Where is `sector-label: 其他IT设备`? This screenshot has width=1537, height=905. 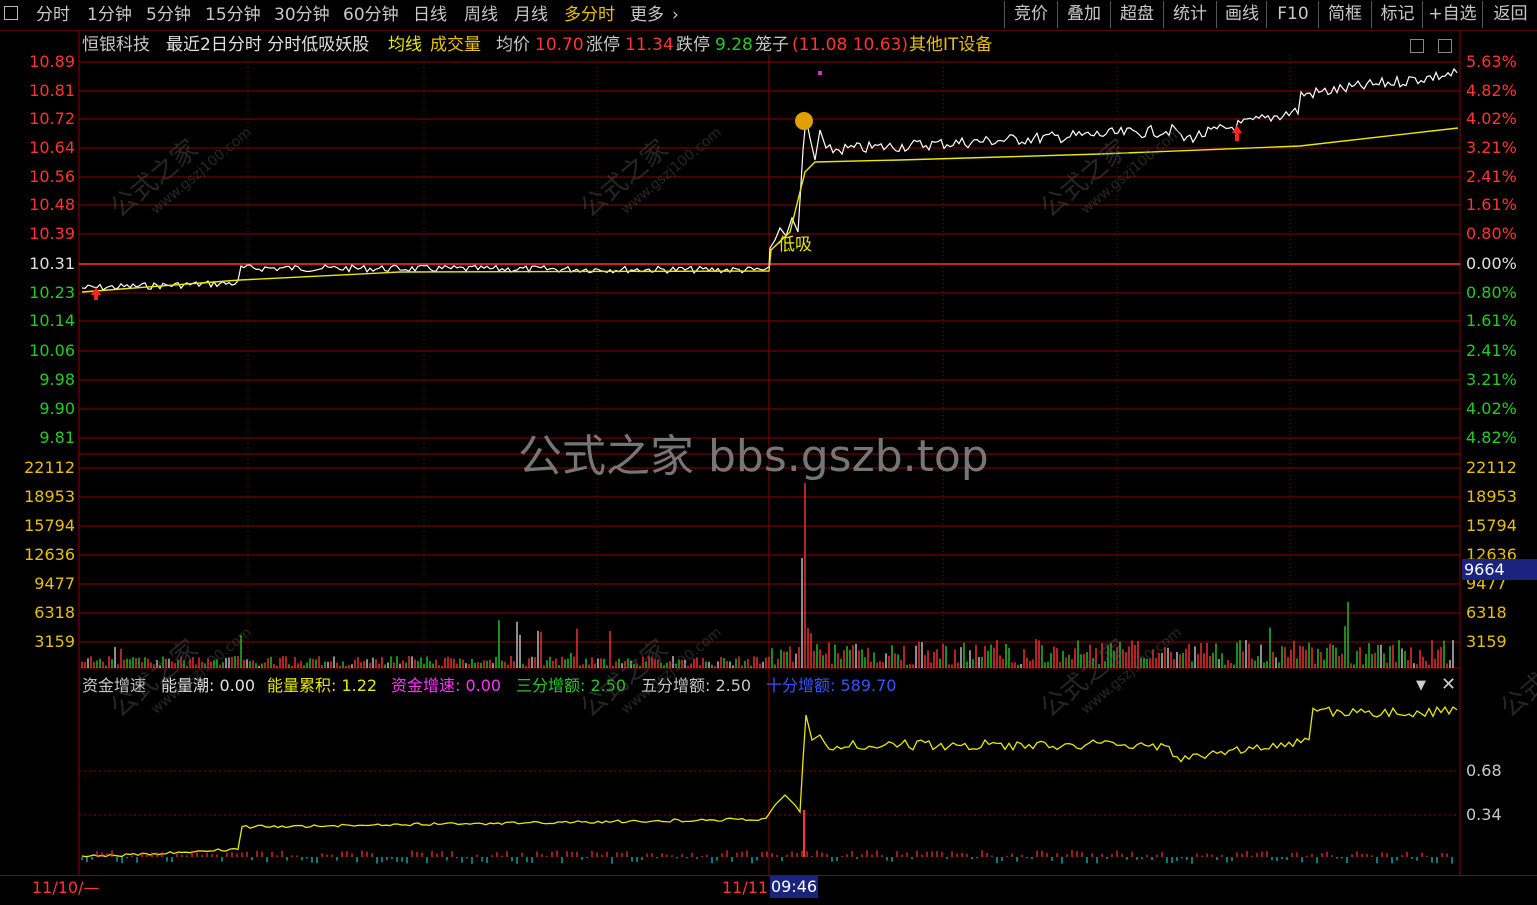
sector-label: 其他IT设备 is located at coordinates (950, 45).